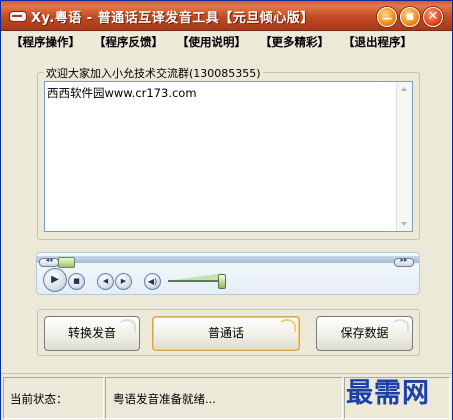 The image size is (453, 420). Describe the element at coordinates (377, 42) in the screenshot. I see `menu-item-exit: 【退出程序】` at that location.